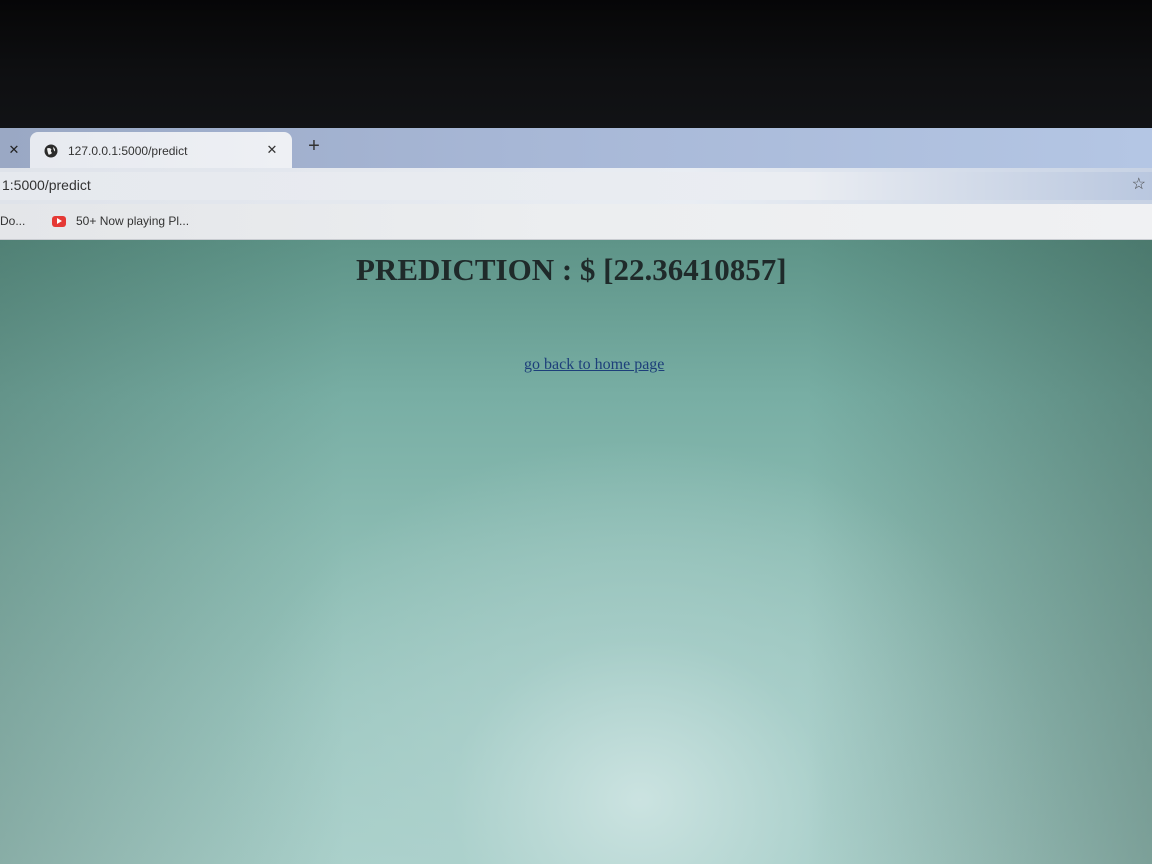  What do you see at coordinates (59, 221) in the screenshot?
I see `youtube-icon` at bounding box center [59, 221].